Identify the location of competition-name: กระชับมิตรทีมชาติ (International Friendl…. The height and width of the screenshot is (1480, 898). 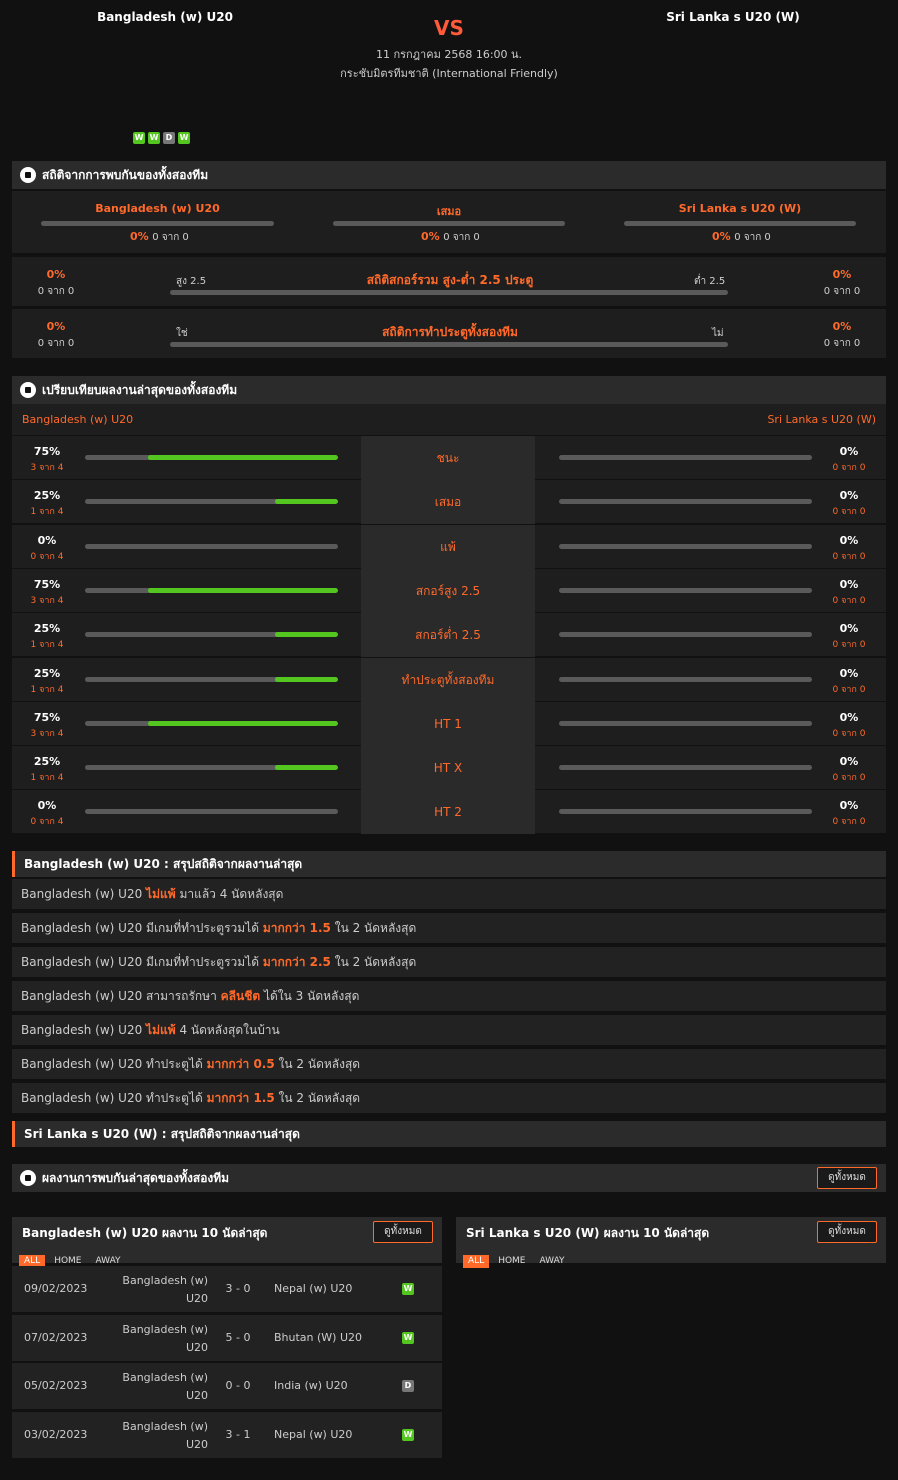
(449, 73).